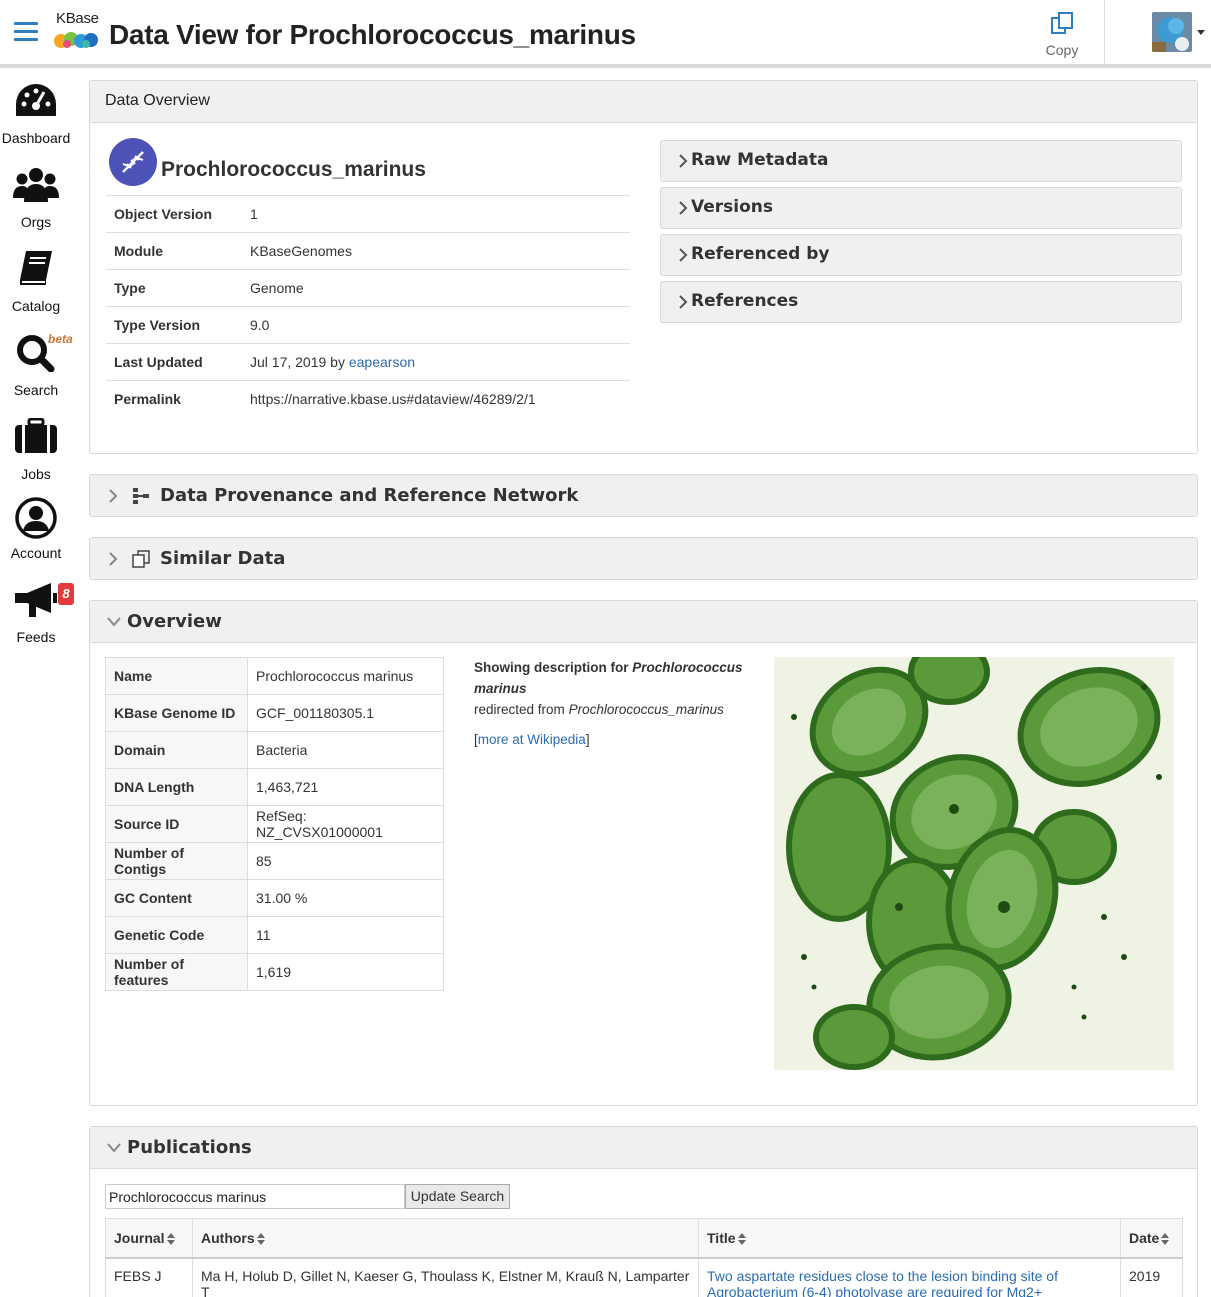  I want to click on sidebar-item-dashboard: Dashboard, so click(36, 119).